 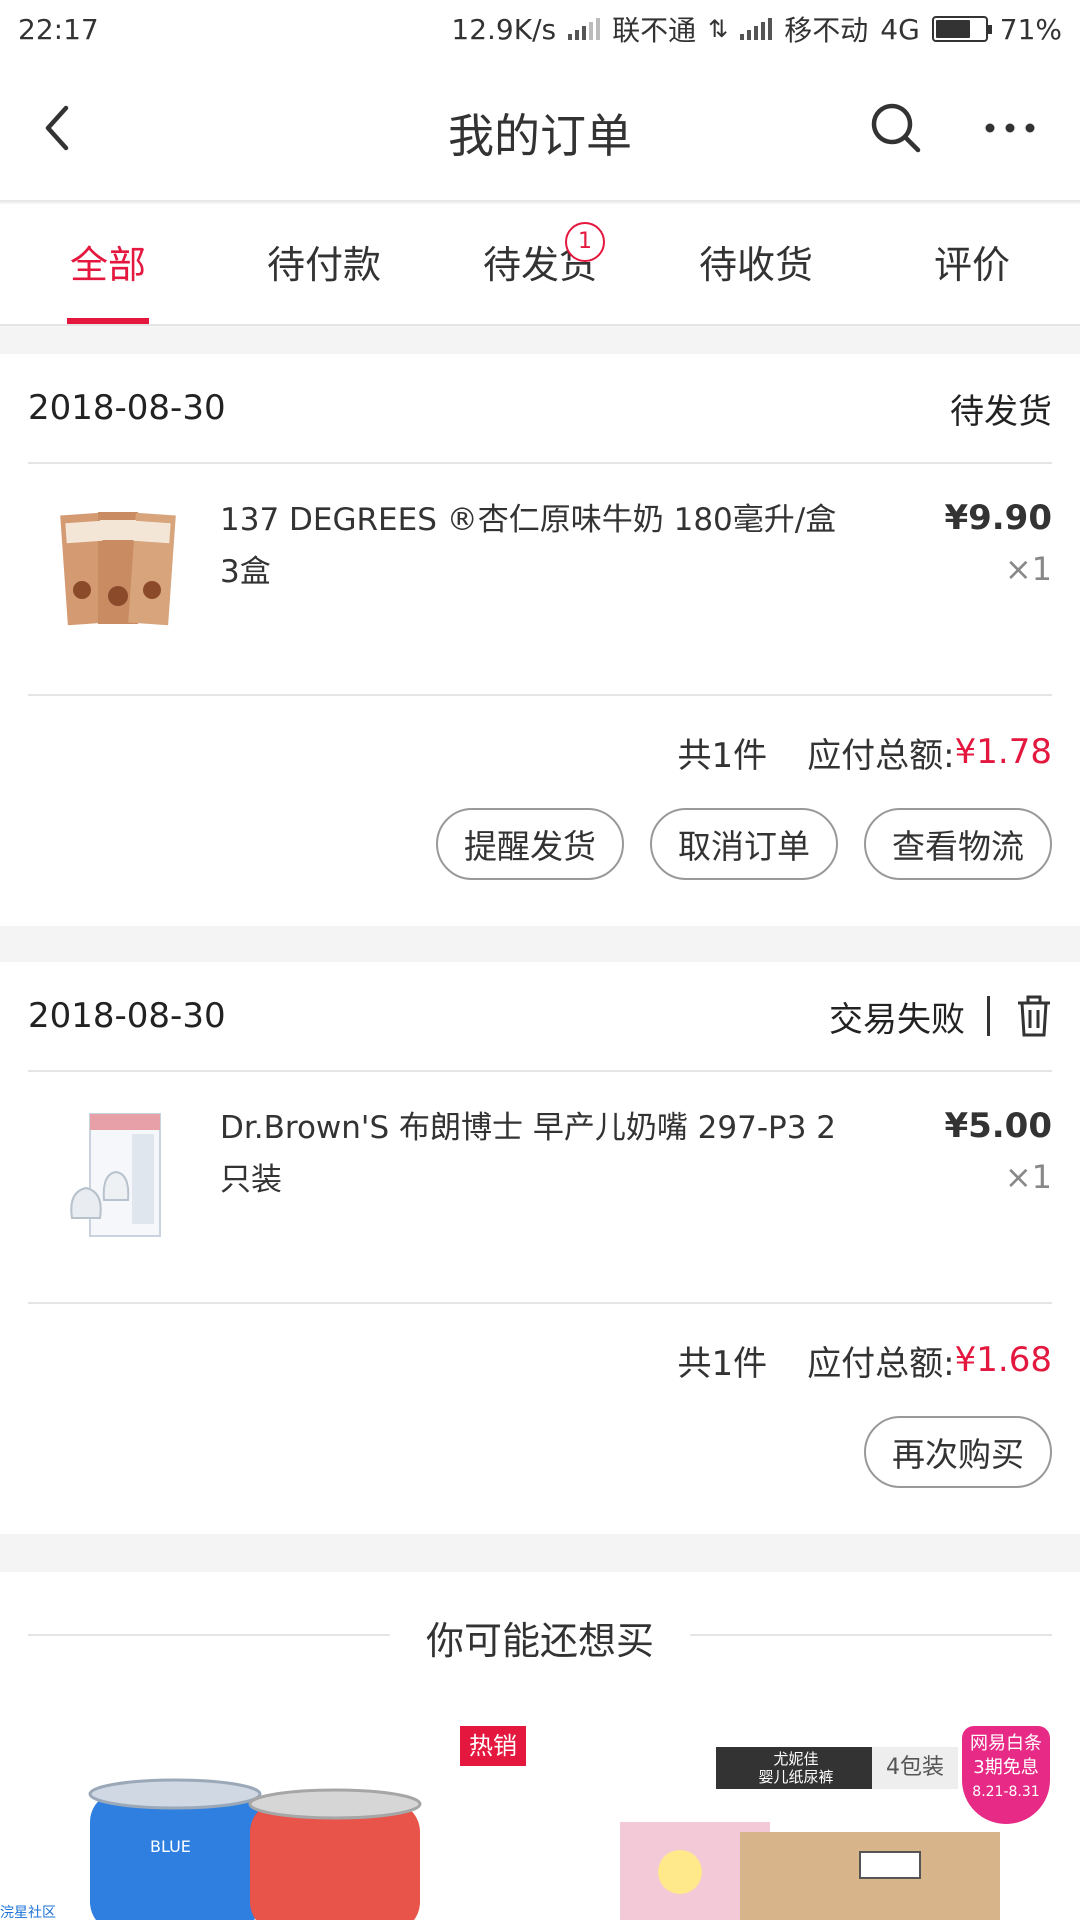 What do you see at coordinates (796, 1759) in the screenshot?
I see `brand-name: 尤妮佳` at bounding box center [796, 1759].